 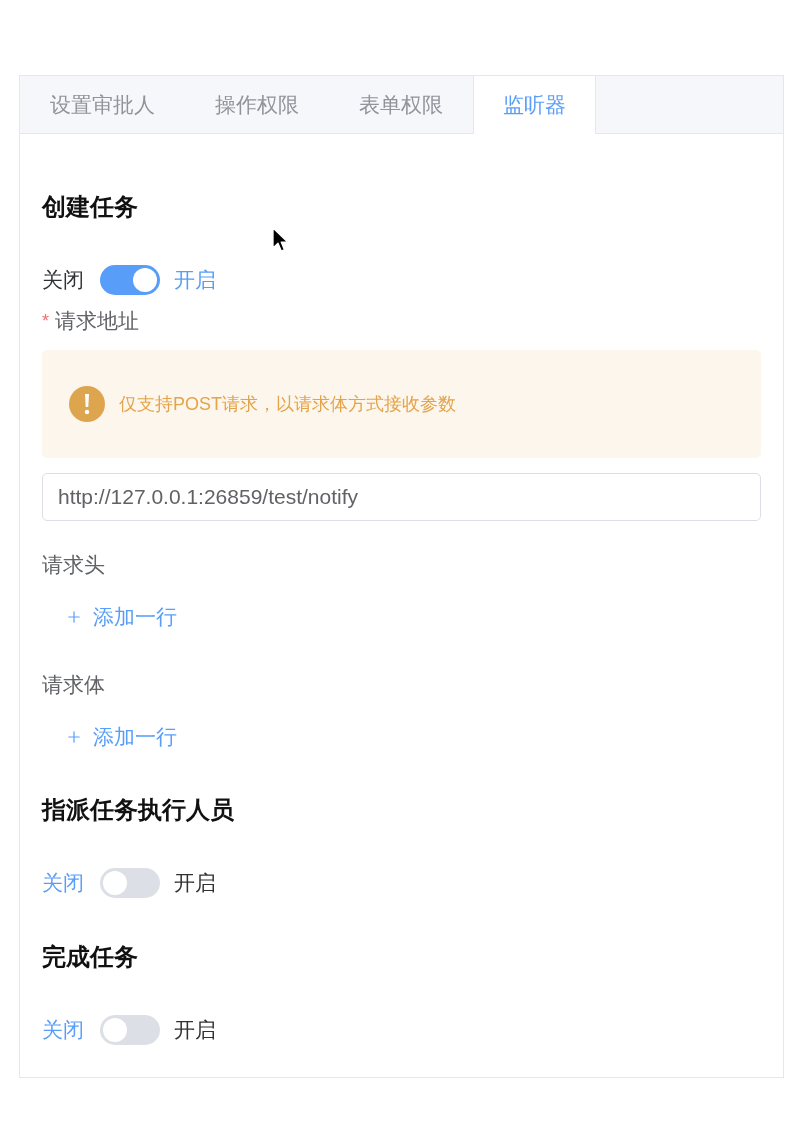 I want to click on tab: 操作权限, so click(x=257, y=104).